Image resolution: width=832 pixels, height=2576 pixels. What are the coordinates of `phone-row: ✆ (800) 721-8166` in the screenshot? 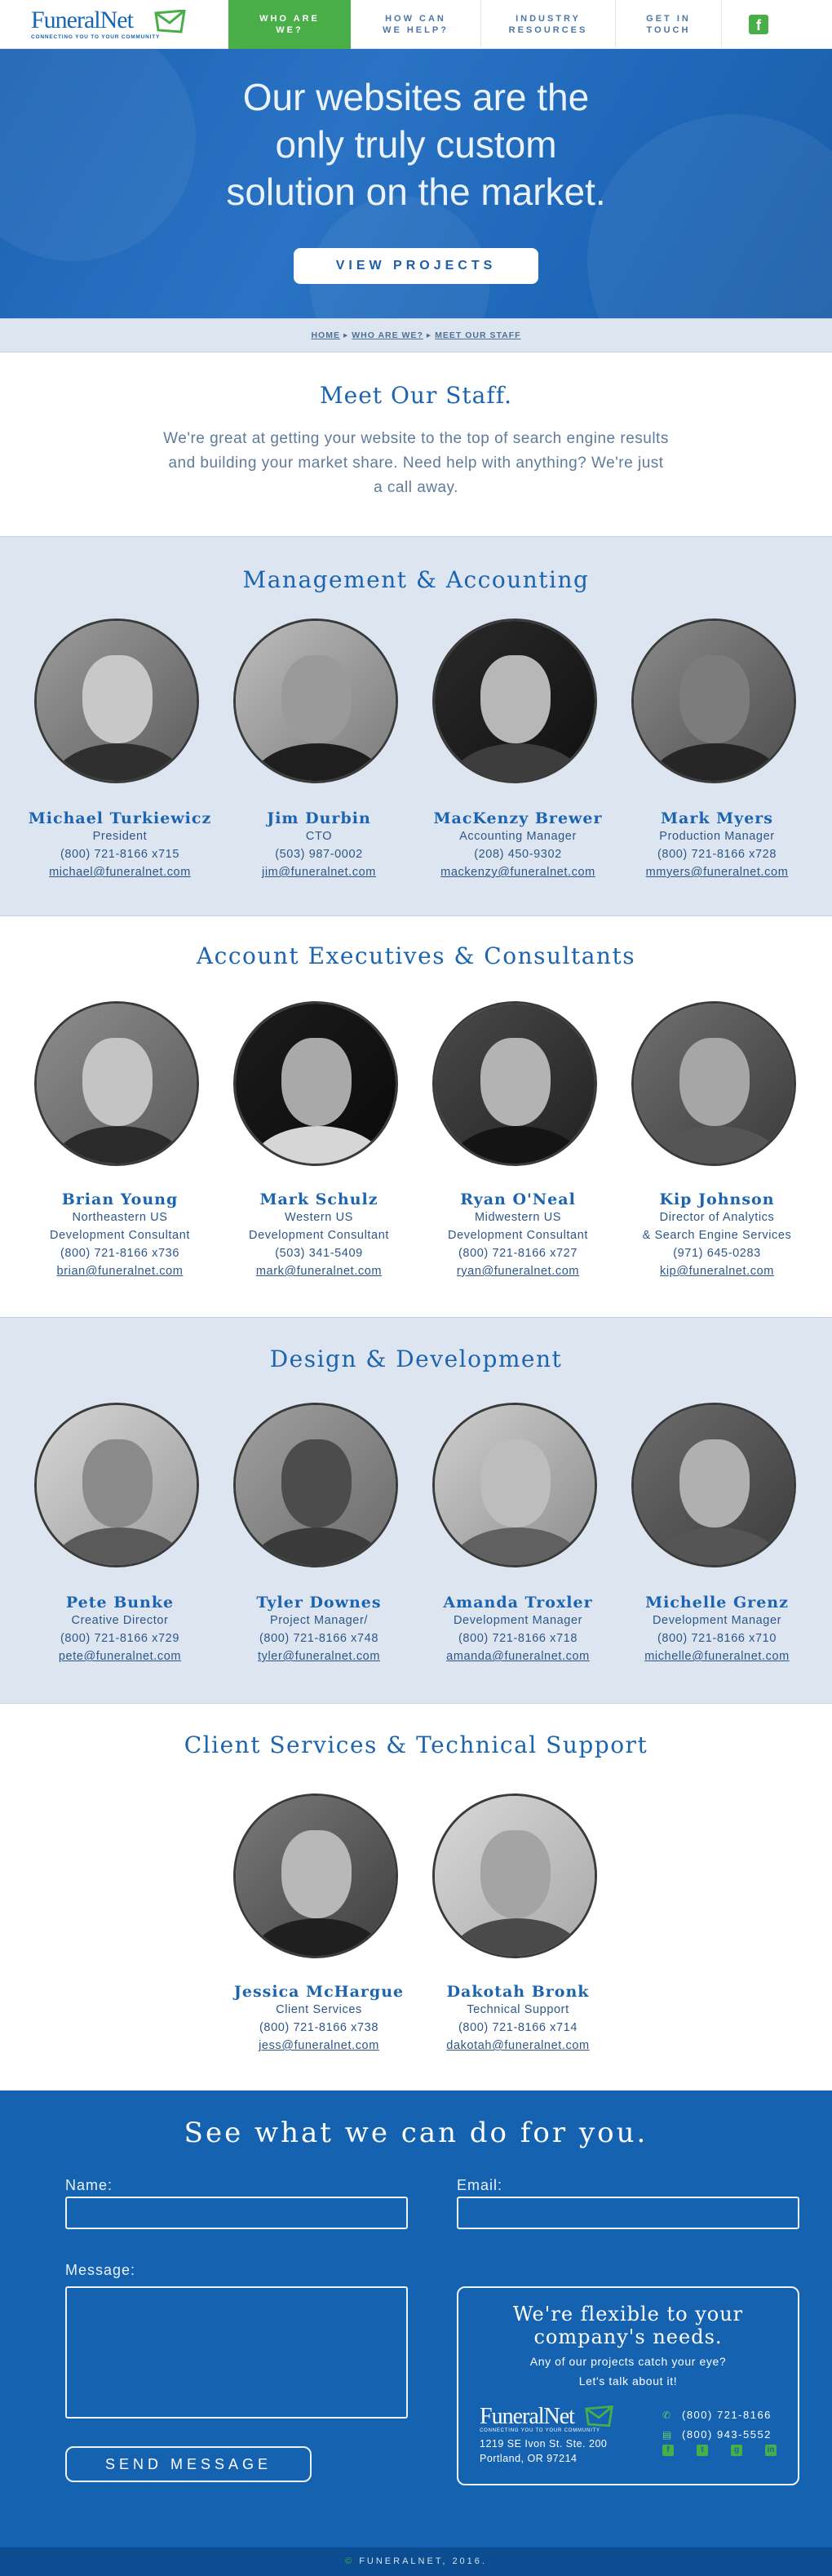 It's located at (717, 2415).